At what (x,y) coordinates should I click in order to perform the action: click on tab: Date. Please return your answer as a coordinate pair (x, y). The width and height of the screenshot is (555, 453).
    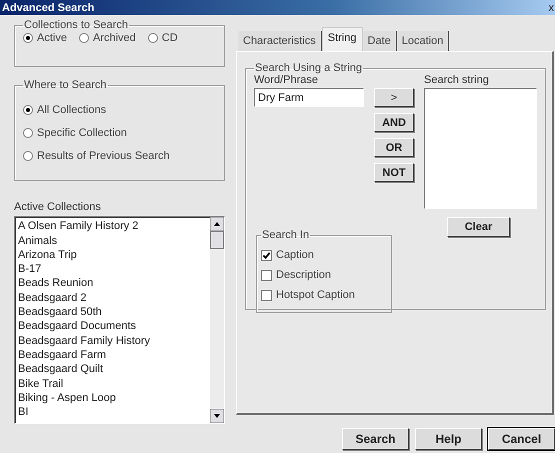
    Looking at the image, I should click on (379, 41).